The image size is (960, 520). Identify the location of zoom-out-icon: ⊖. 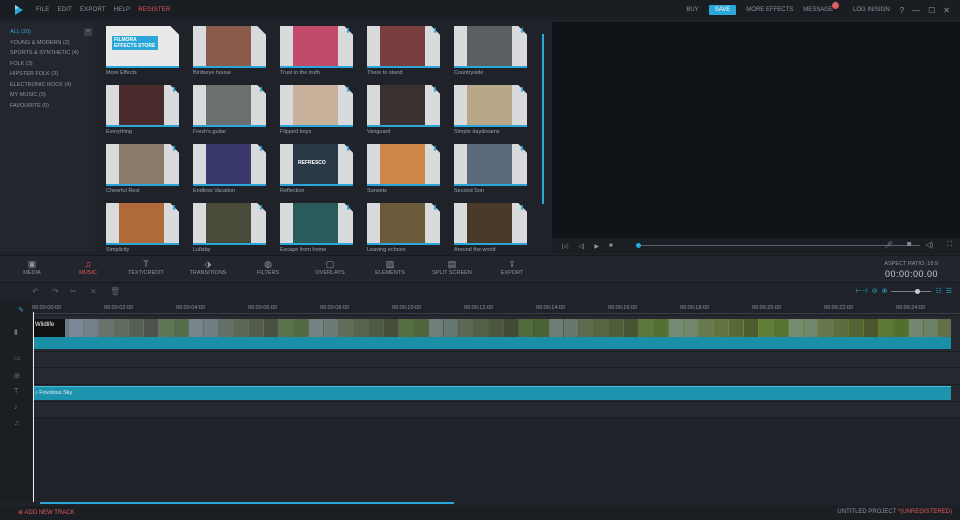
(875, 291).